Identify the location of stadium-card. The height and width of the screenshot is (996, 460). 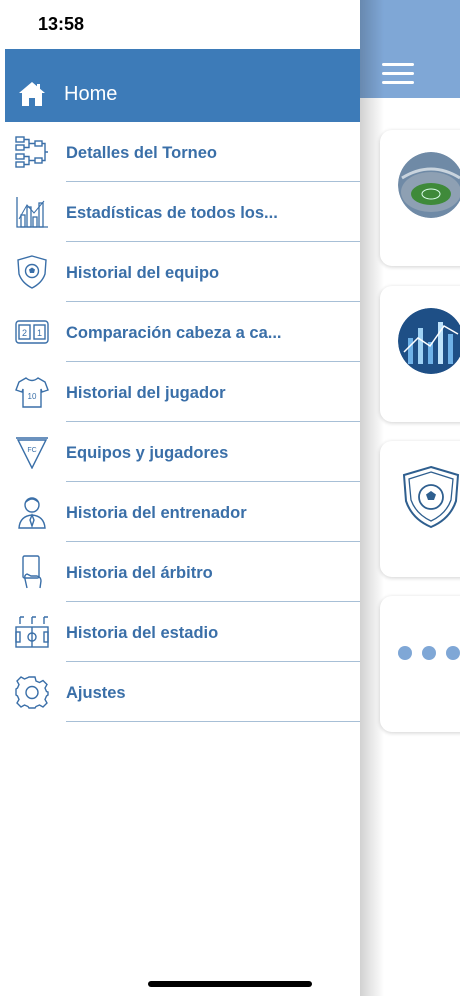
(420, 198).